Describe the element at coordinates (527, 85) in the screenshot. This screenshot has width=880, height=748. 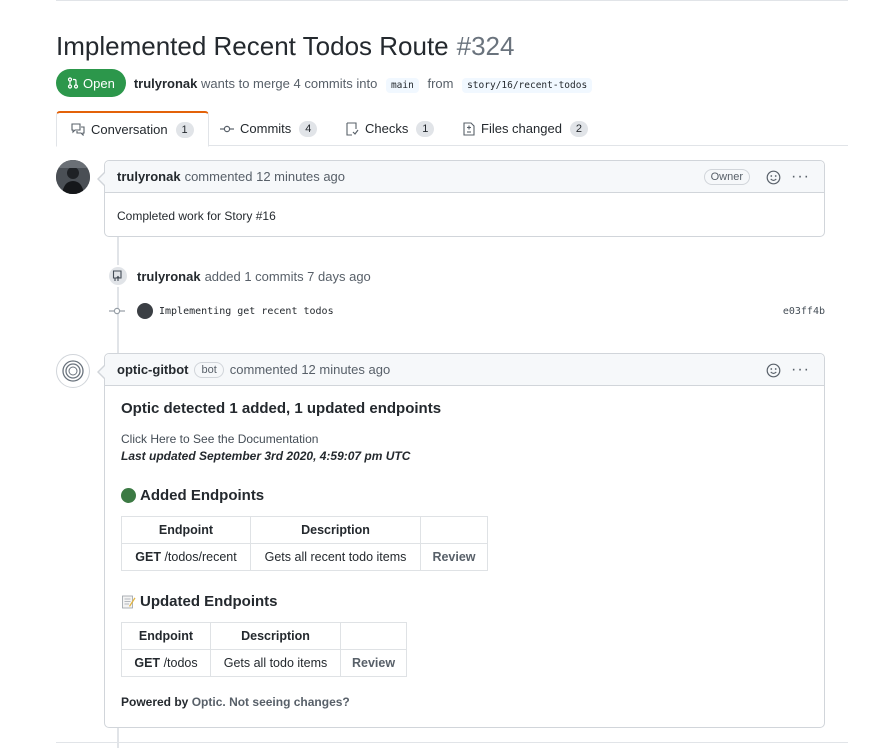
I see `head-branch: story/16/recent-todos` at that location.